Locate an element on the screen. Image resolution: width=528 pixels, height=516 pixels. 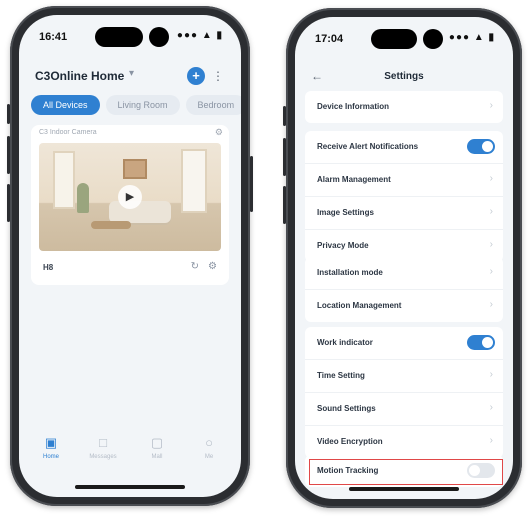
tabbar-home: ▣ Home is located at coordinates (51, 447).